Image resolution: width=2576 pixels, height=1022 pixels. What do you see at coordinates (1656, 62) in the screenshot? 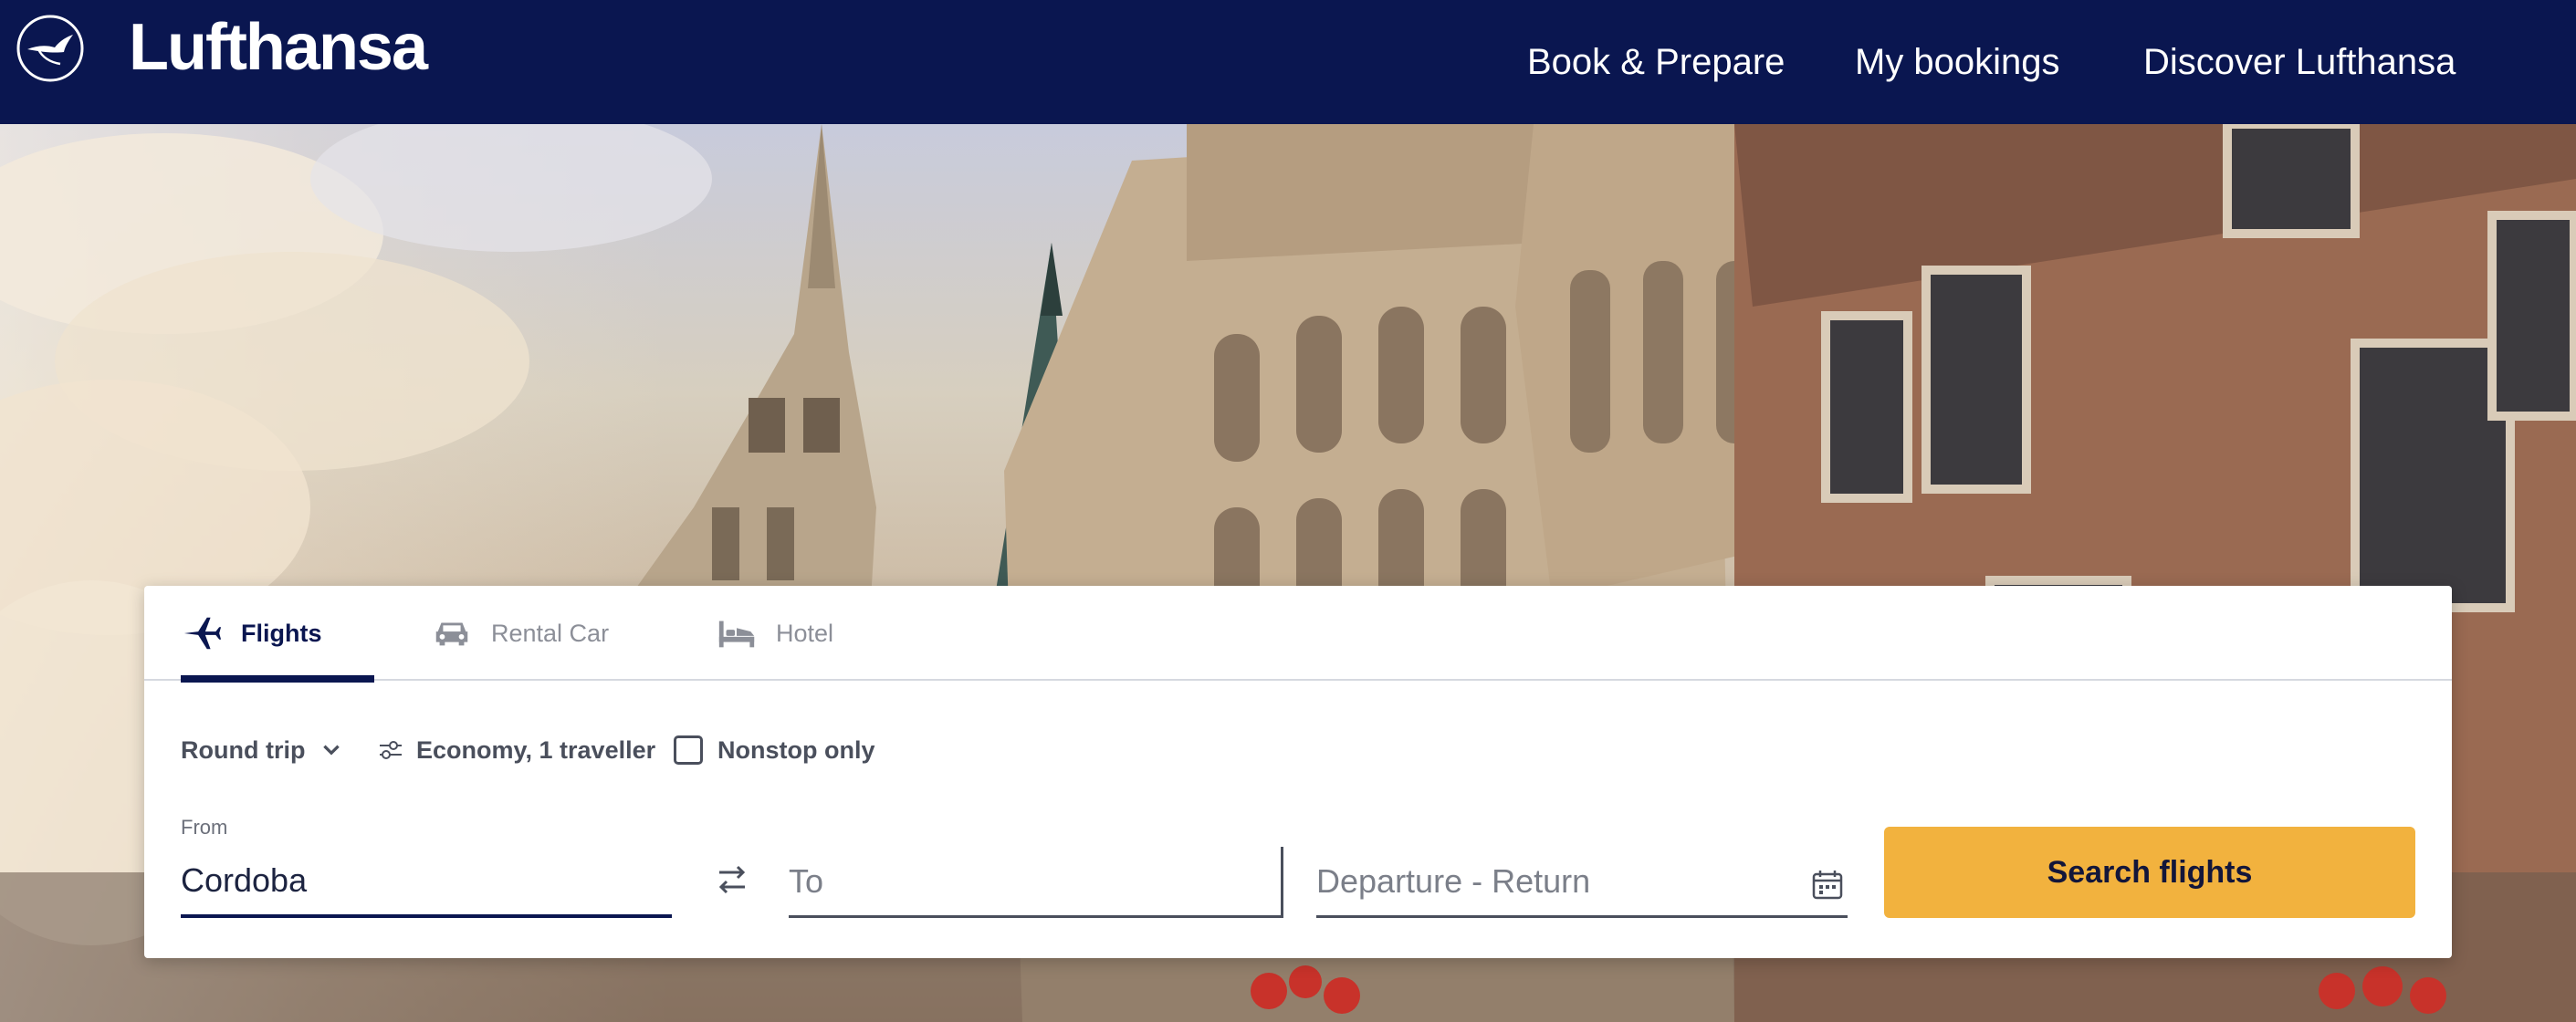
I see `nav-book-prepare: Book & Prepare` at bounding box center [1656, 62].